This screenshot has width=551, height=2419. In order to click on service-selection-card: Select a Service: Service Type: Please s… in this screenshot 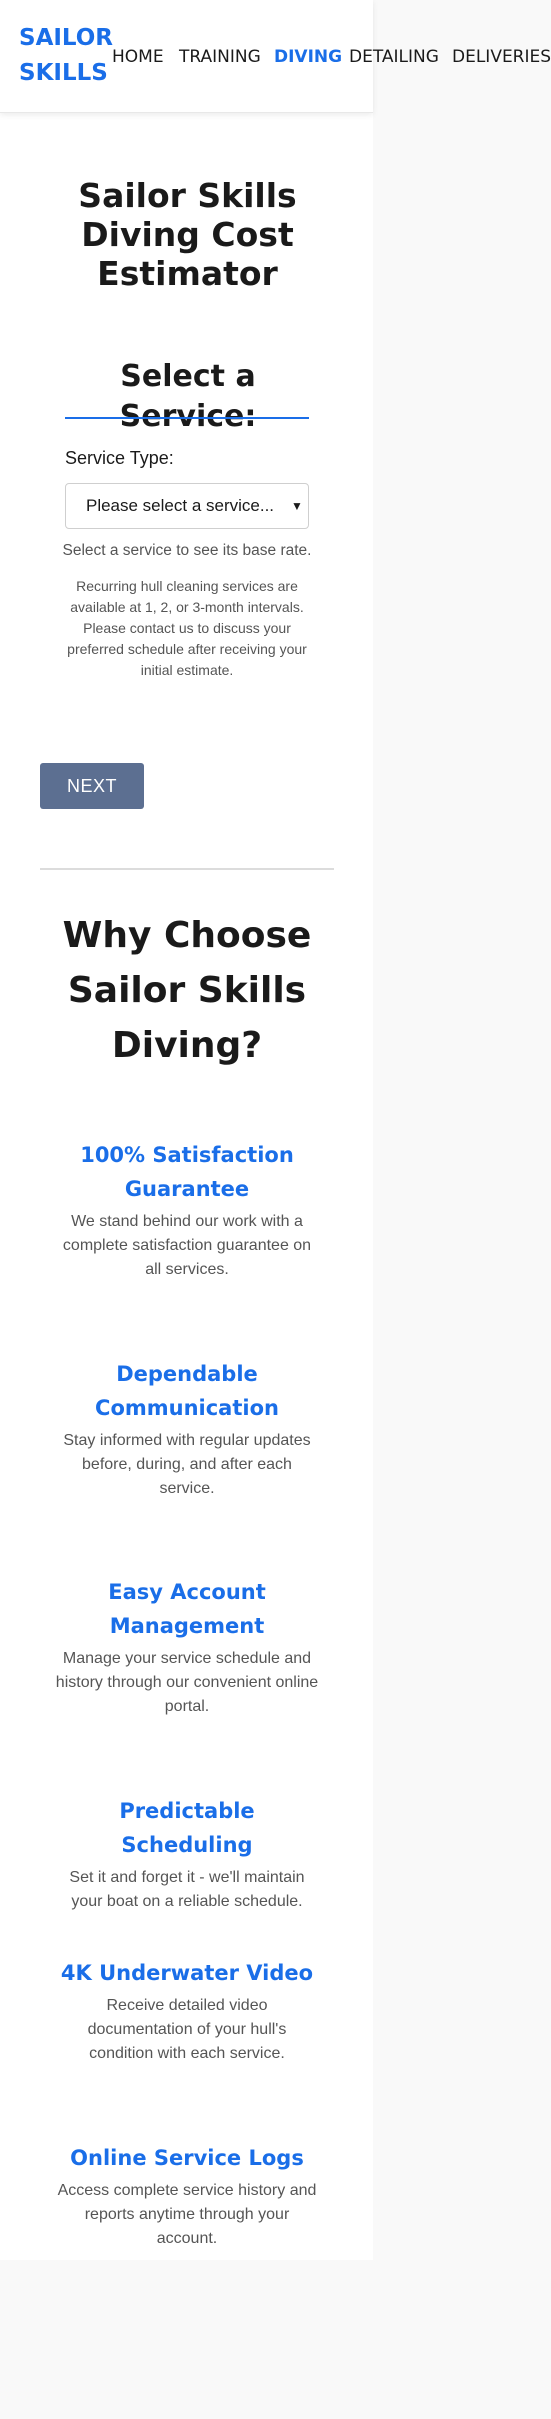, I will do `click(188, 515)`.